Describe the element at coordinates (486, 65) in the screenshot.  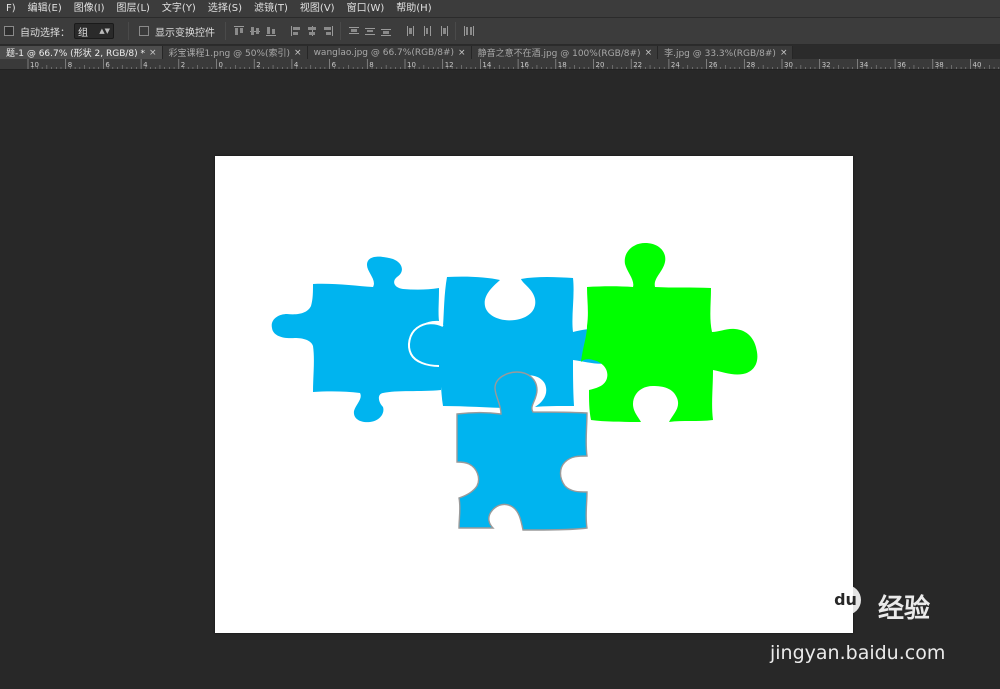
I see `ruler-label: 14` at that location.